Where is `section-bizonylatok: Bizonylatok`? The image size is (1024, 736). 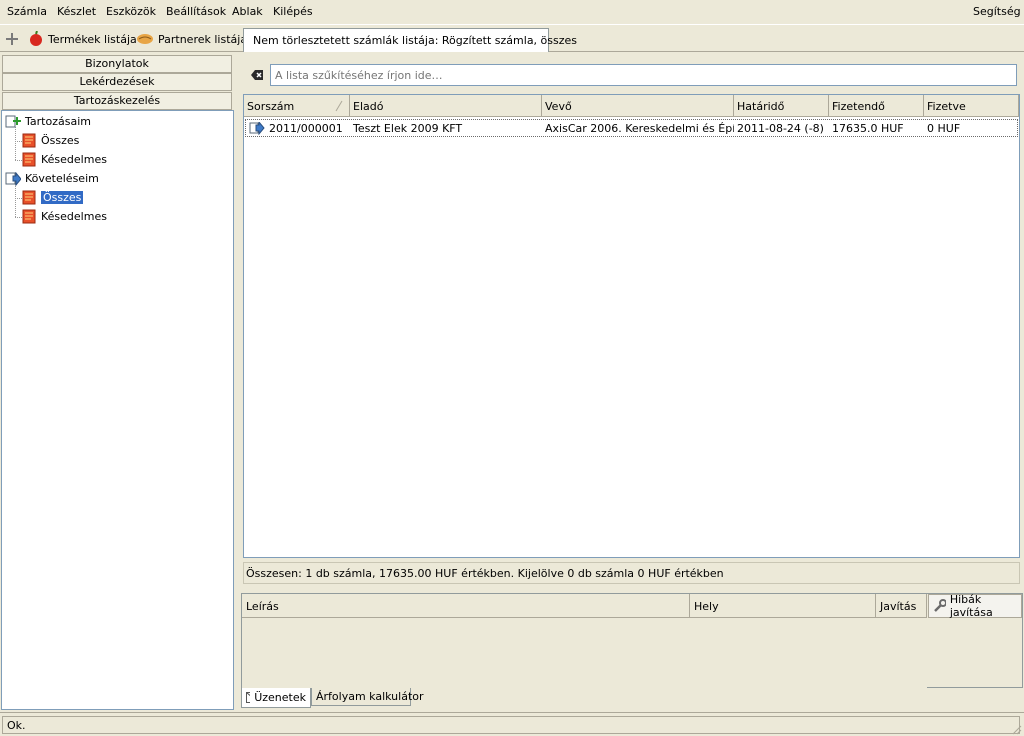 section-bizonylatok: Bizonylatok is located at coordinates (117, 64).